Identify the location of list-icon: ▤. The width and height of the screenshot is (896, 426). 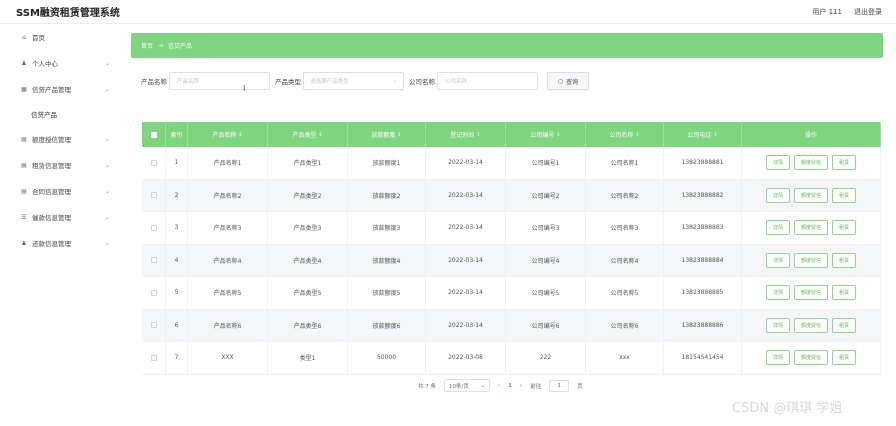
(24, 139).